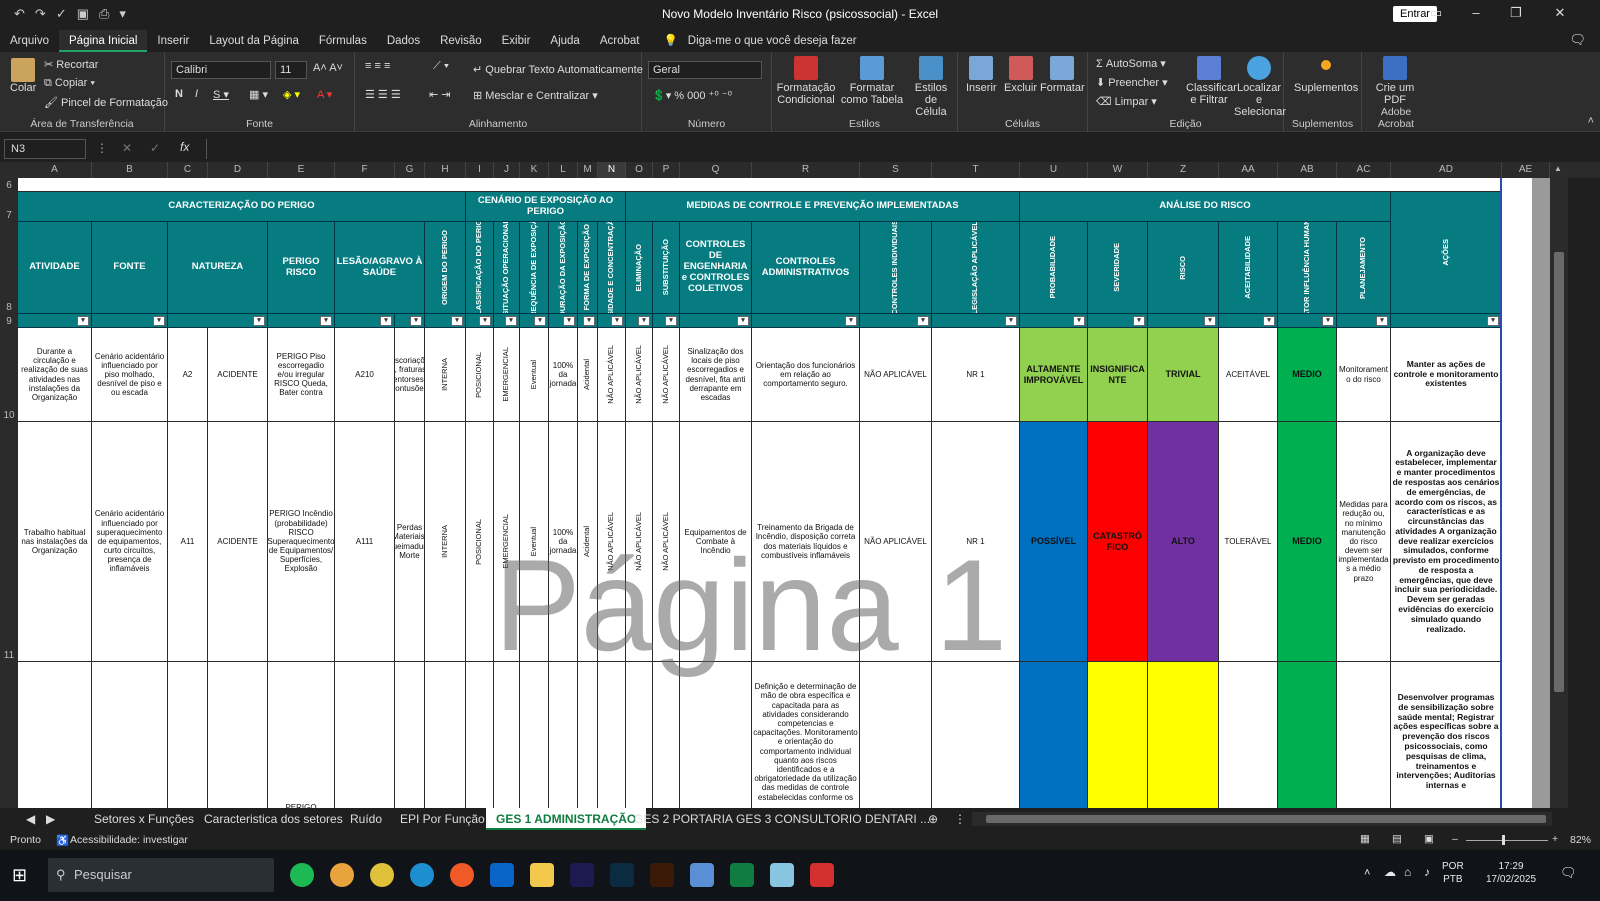  I want to click on language-indicator: POR PTB, so click(1453, 873).